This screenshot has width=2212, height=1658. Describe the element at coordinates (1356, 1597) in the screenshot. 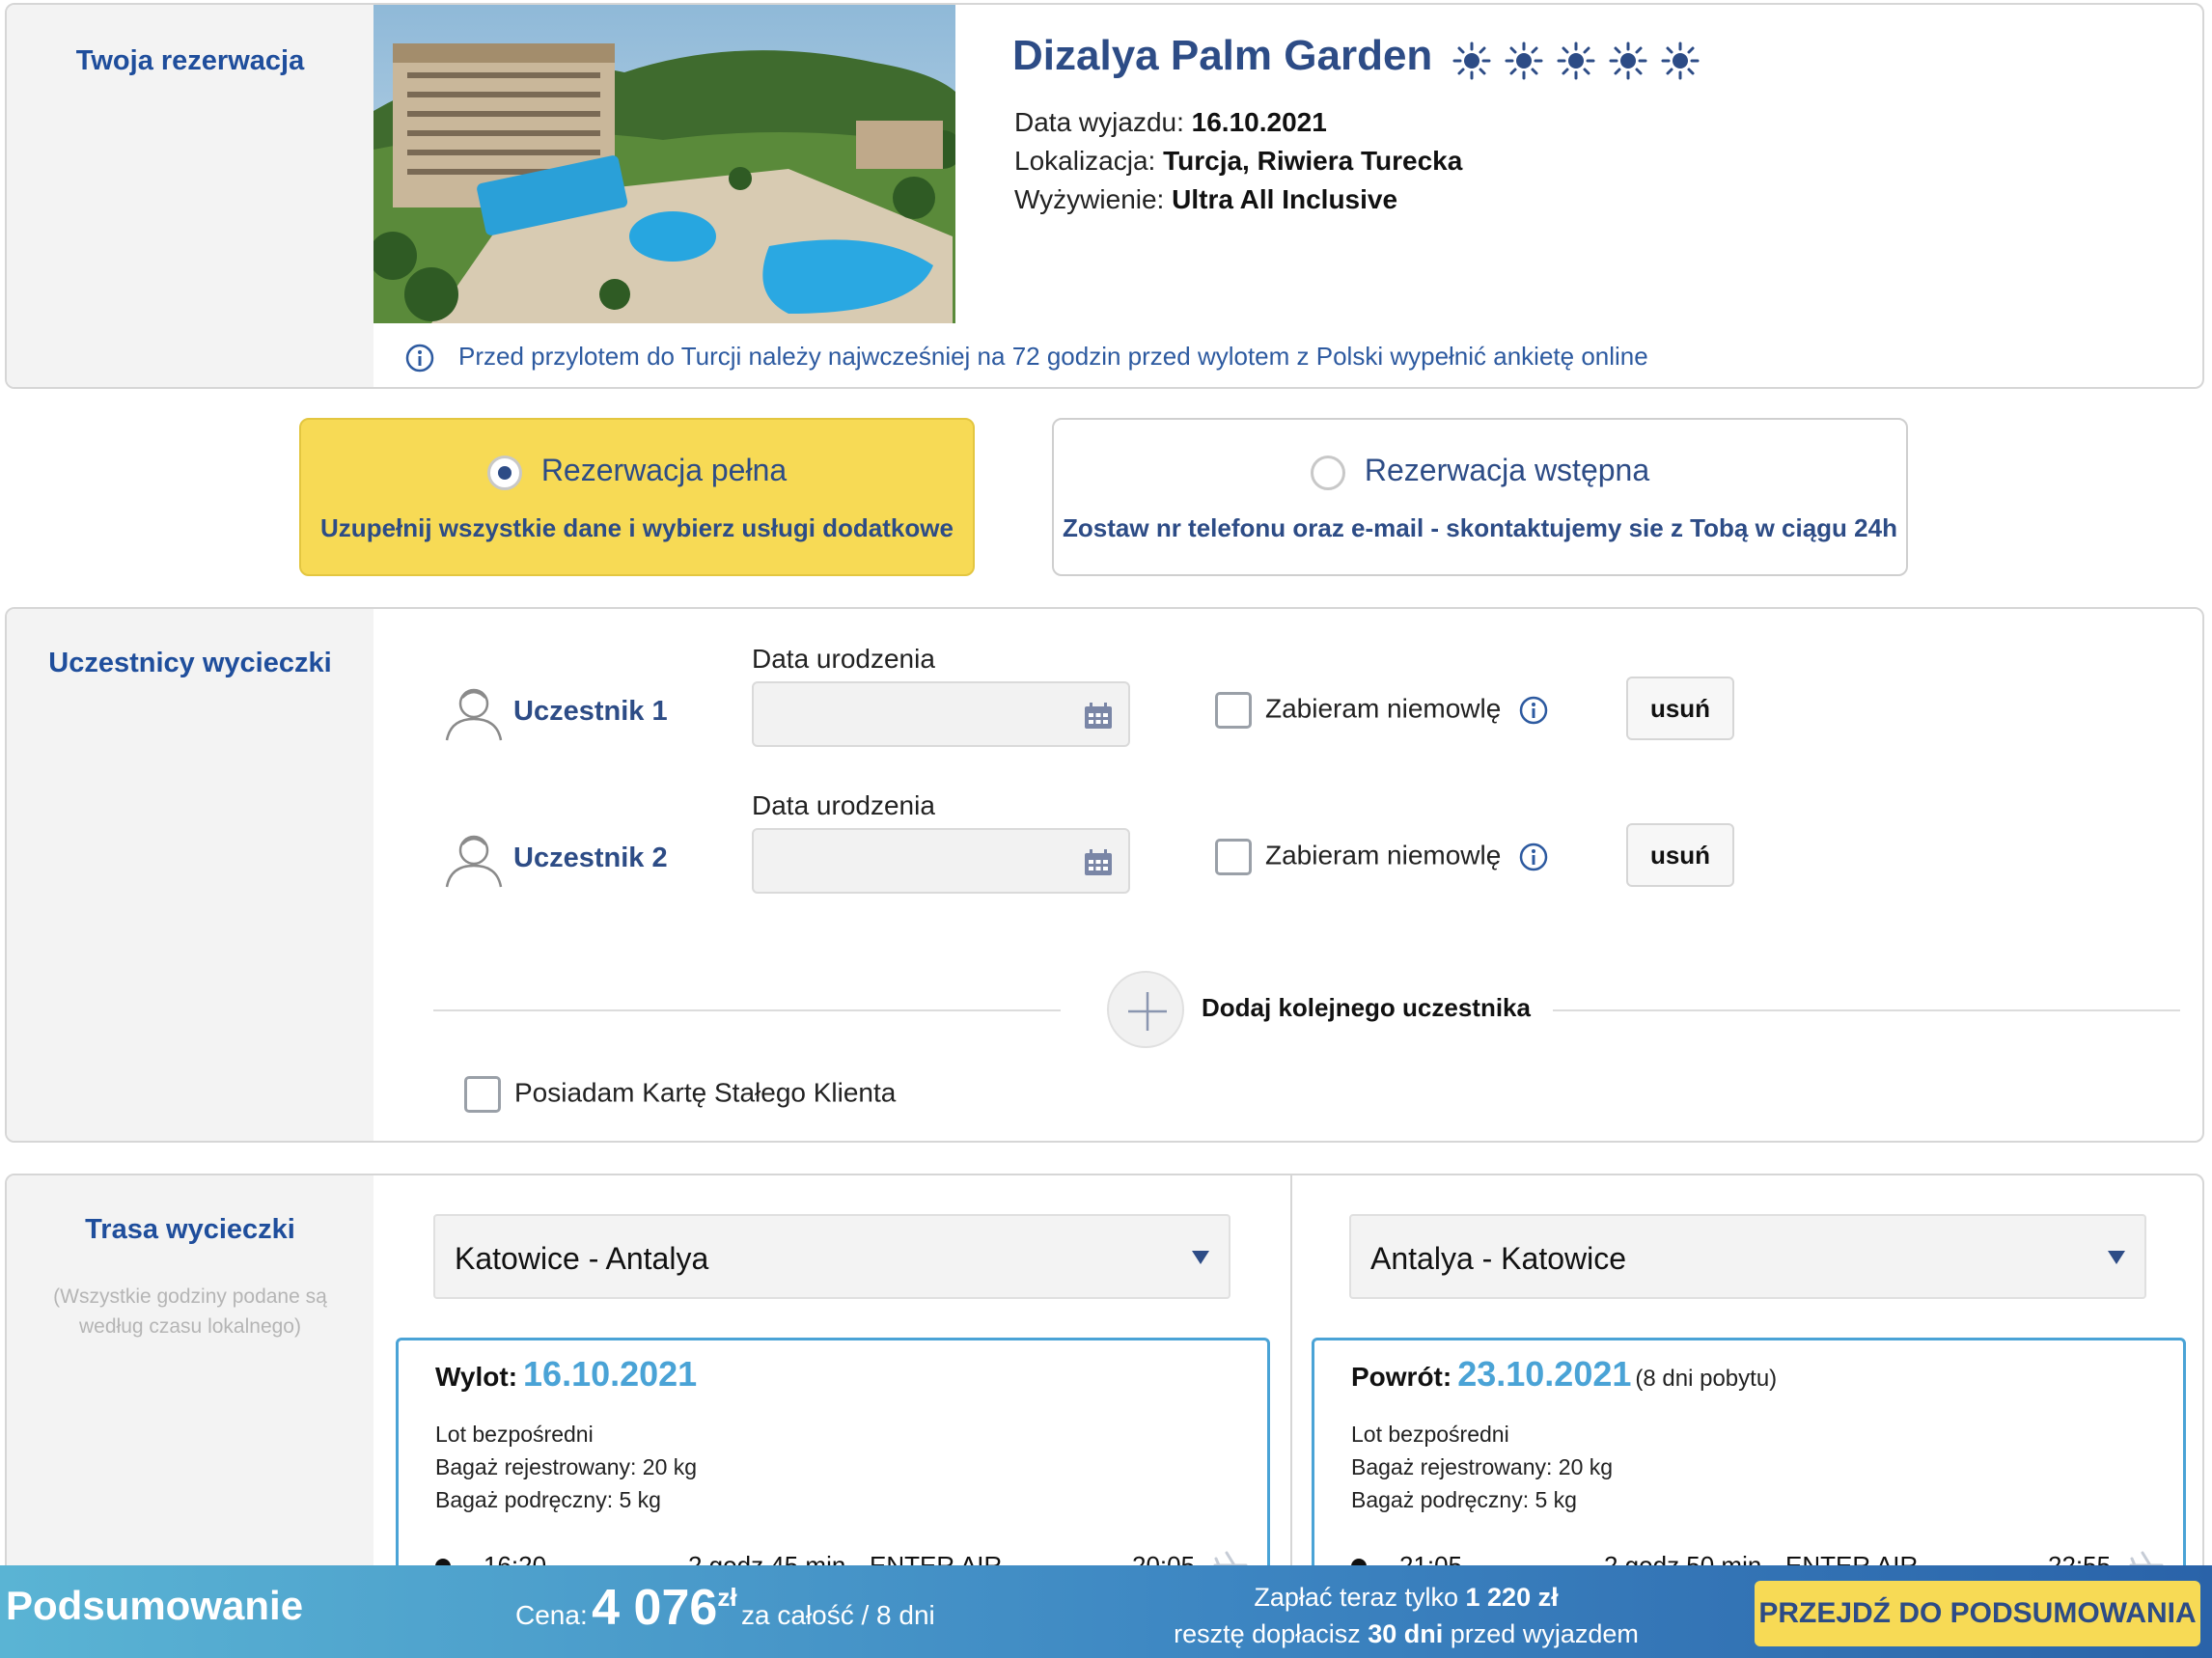

I see `pay-now-prefix: Zapłać teraz tylko` at that location.